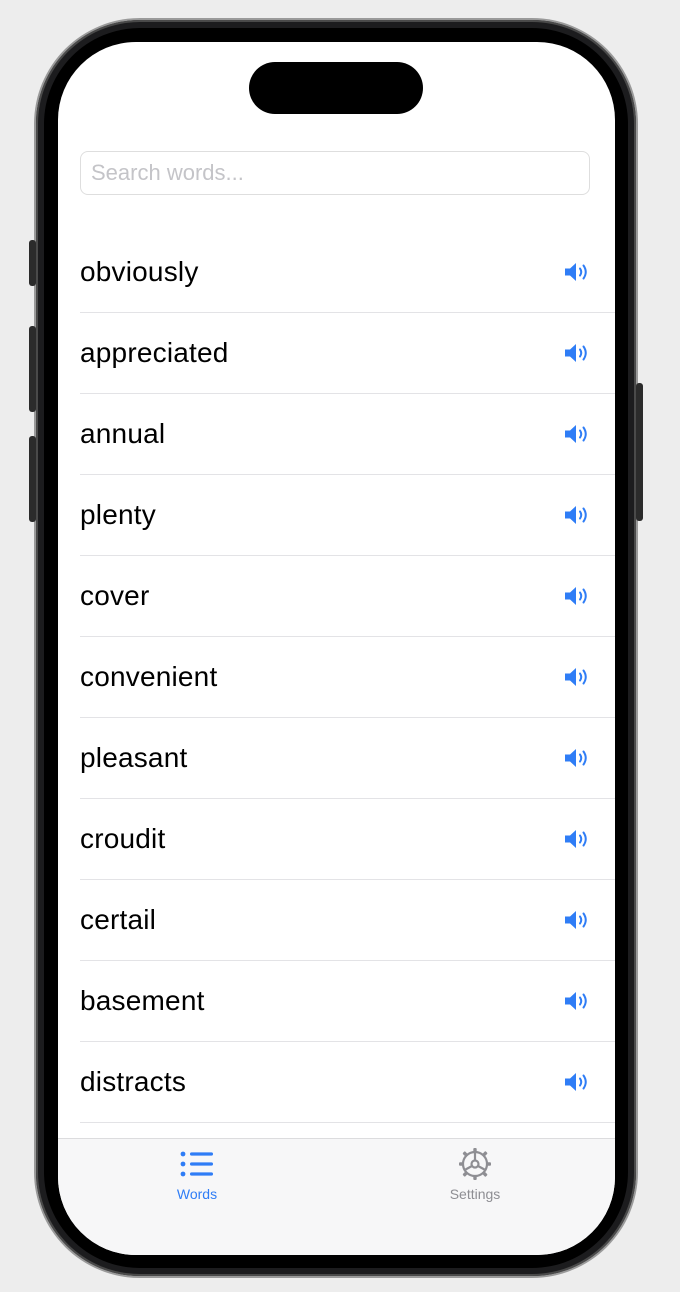  I want to click on word-row: plenty, so click(347, 515).